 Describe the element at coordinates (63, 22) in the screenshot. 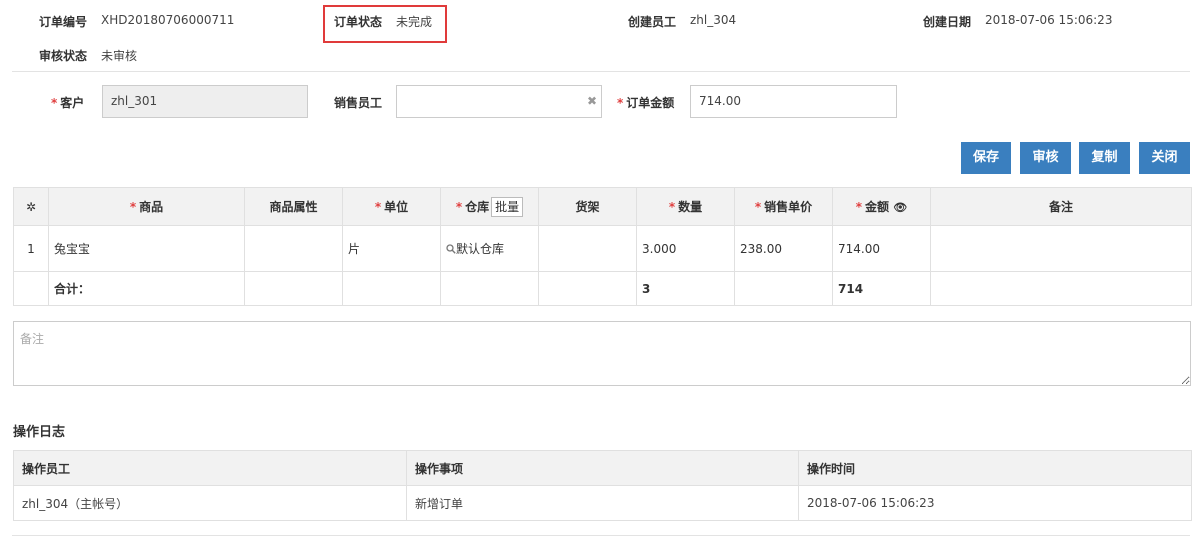

I see `order-no-label: 订单编号` at that location.